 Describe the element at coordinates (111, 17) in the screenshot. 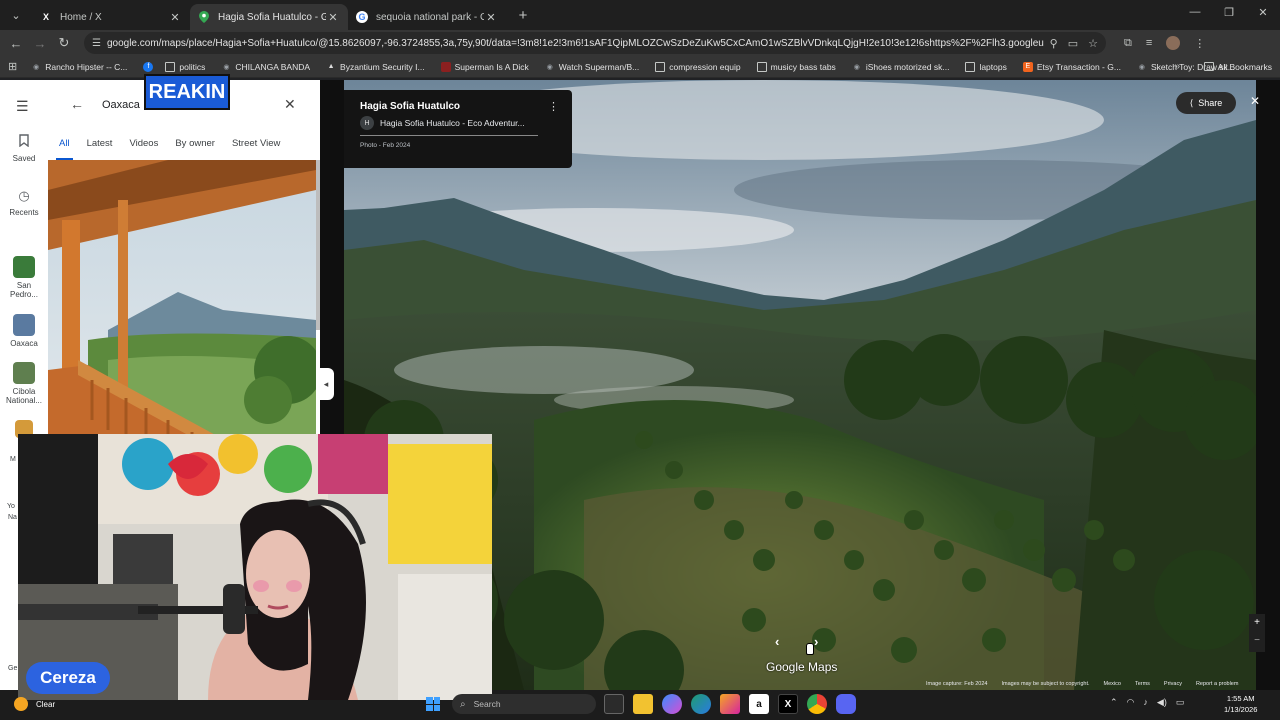

I see `tab-x-home: X Home / X ✕` at that location.